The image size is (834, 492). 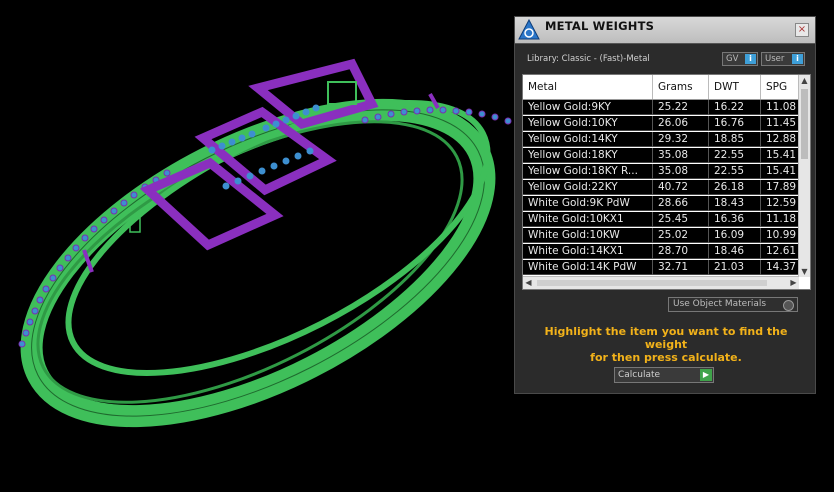 What do you see at coordinates (528, 282) in the screenshot?
I see `chevron-left-icon: ◀` at bounding box center [528, 282].